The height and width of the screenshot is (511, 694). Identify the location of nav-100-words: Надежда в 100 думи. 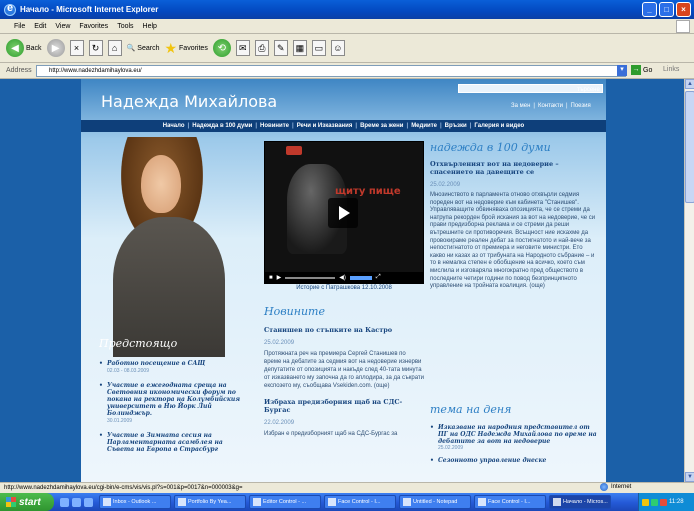
(222, 126).